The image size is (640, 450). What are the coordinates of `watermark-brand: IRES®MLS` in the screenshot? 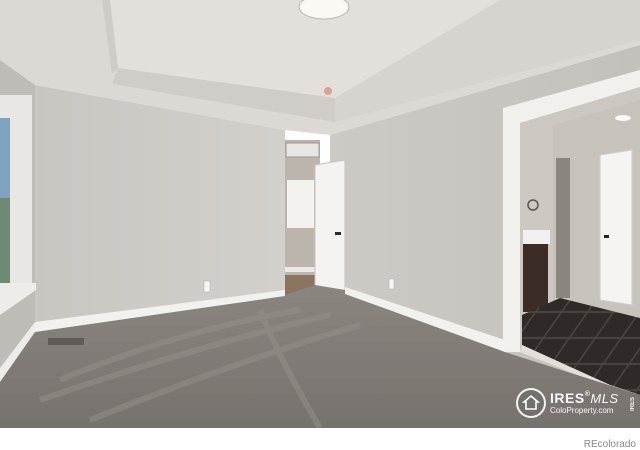 It's located at (584, 398).